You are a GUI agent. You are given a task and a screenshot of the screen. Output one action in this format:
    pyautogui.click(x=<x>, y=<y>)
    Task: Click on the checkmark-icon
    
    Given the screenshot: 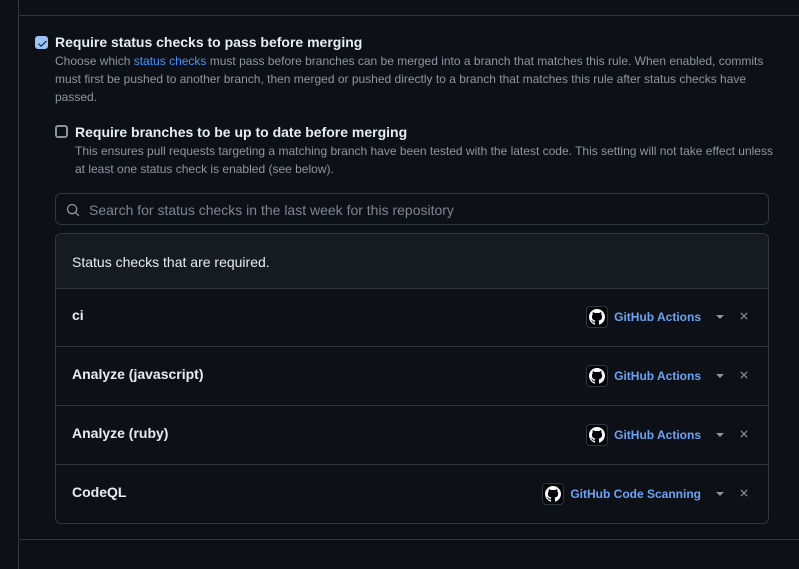 What is the action you would take?
    pyautogui.click(x=42, y=43)
    